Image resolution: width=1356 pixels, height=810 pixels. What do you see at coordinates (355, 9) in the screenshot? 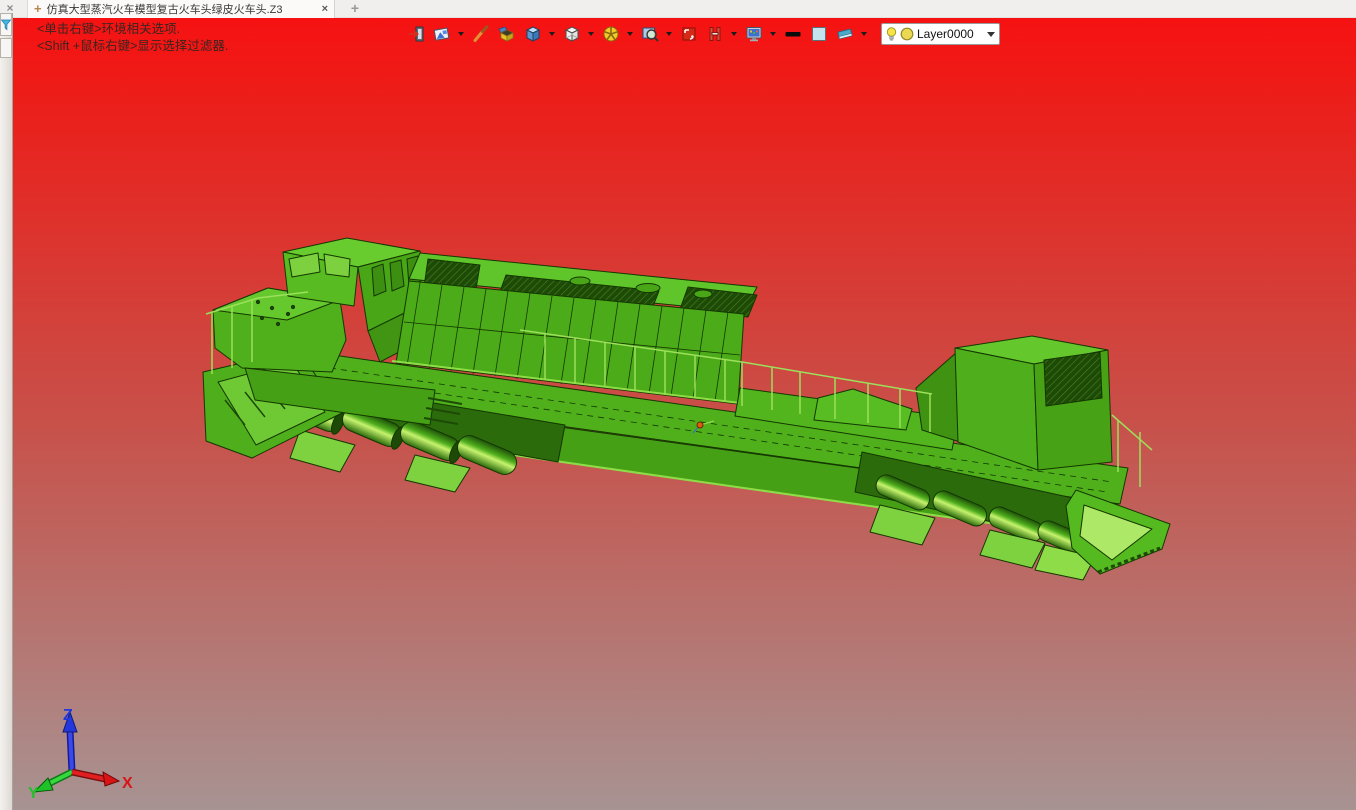
I see `new-tab-button: +` at bounding box center [355, 9].